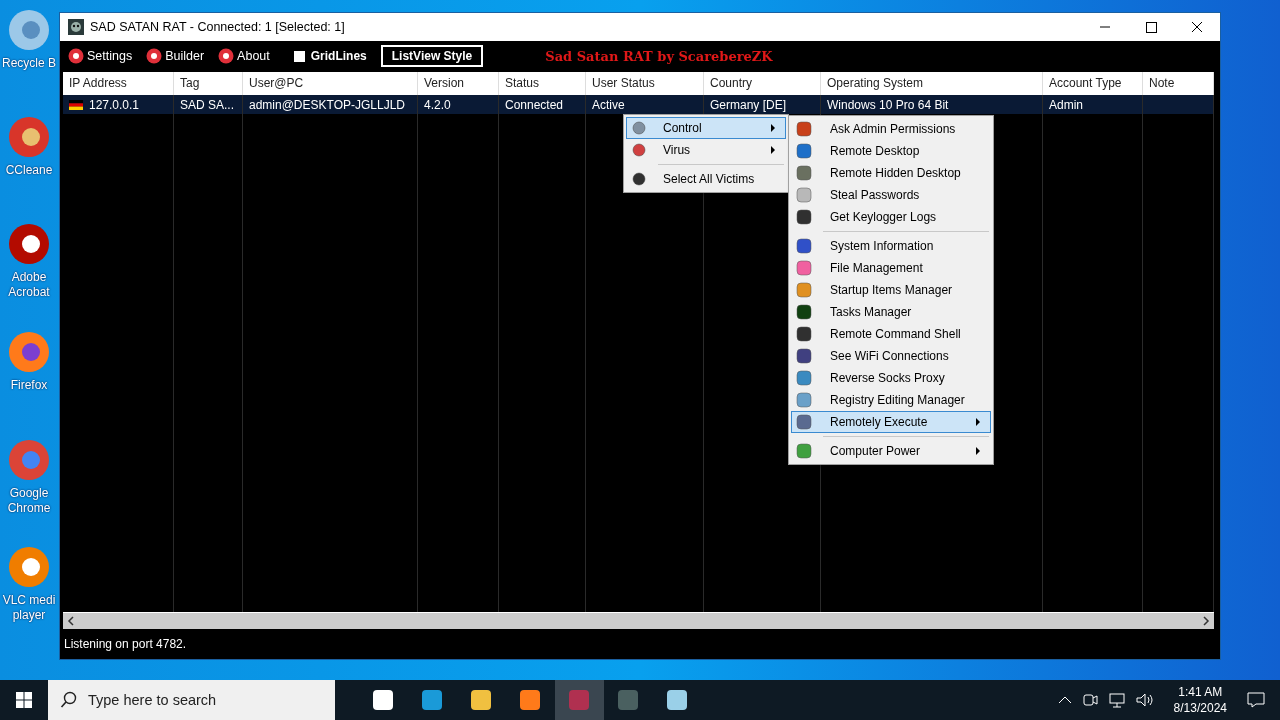  I want to click on column-header: IP Address, so click(118, 83).